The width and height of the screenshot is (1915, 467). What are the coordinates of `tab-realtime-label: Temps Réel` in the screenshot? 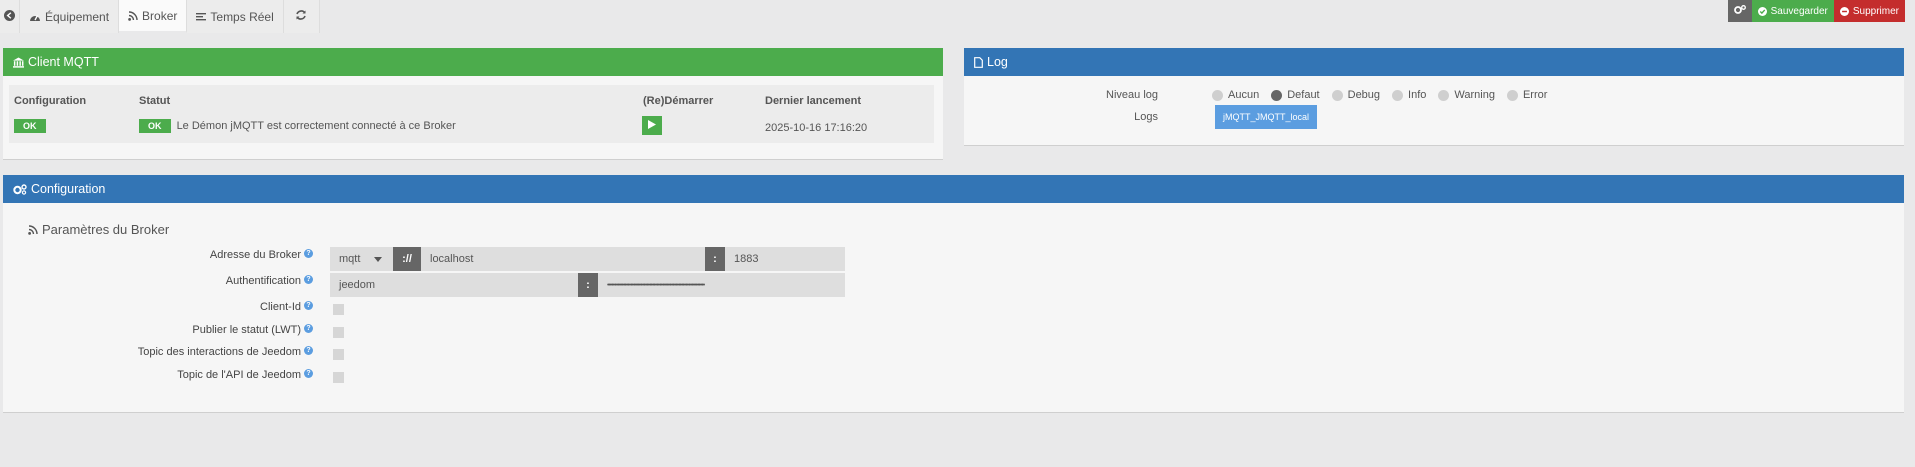 It's located at (242, 16).